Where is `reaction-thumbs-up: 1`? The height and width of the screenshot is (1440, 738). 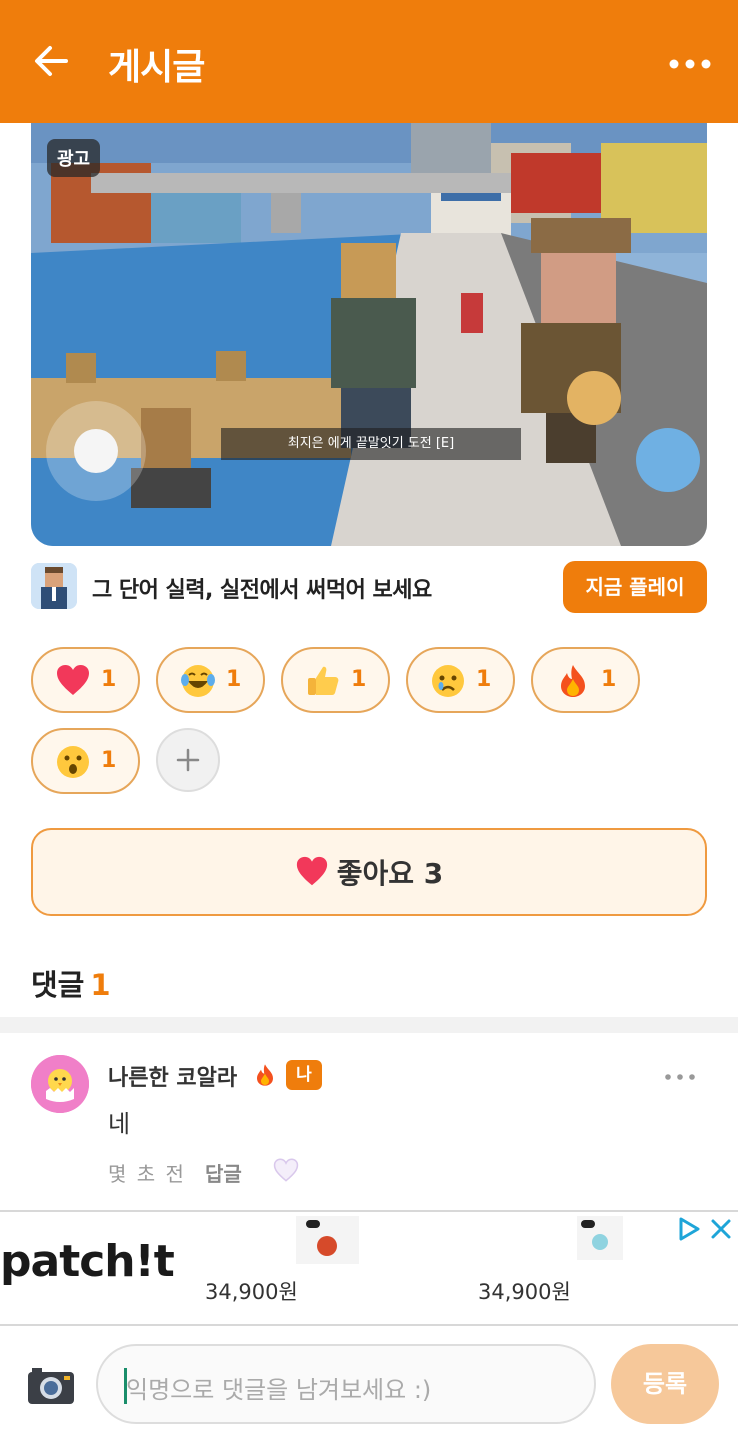
reaction-thumbs-up: 1 is located at coordinates (335, 680).